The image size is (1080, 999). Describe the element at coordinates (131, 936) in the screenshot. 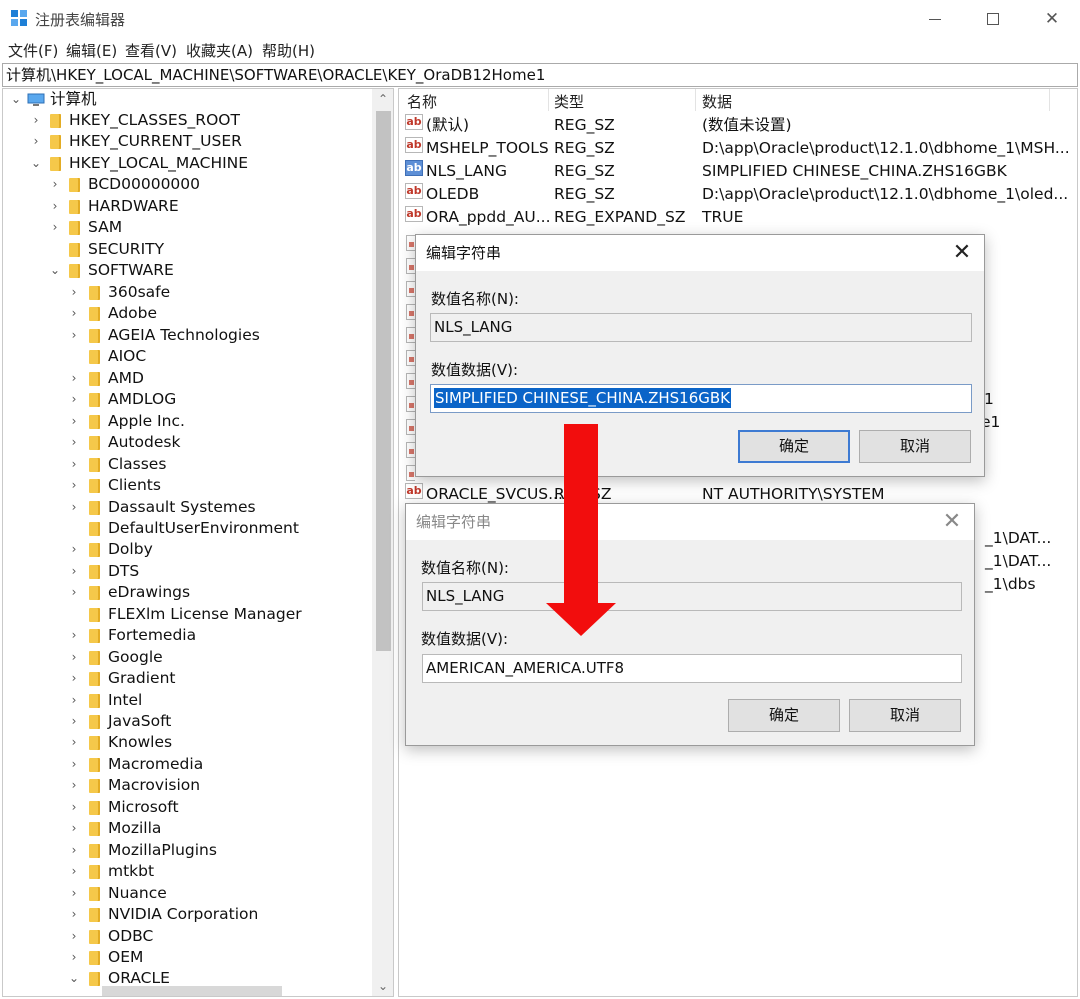

I see `tree-label: ODBC` at that location.